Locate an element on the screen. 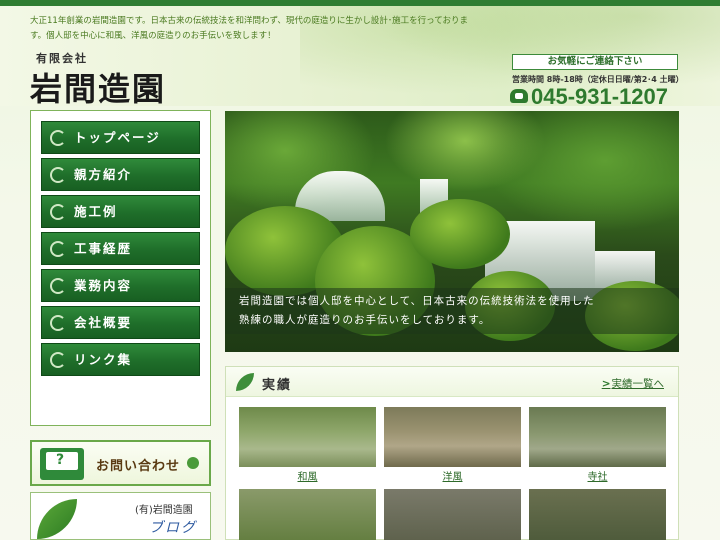 The height and width of the screenshot is (540, 720). nav-item-label: トップページ is located at coordinates (117, 137).